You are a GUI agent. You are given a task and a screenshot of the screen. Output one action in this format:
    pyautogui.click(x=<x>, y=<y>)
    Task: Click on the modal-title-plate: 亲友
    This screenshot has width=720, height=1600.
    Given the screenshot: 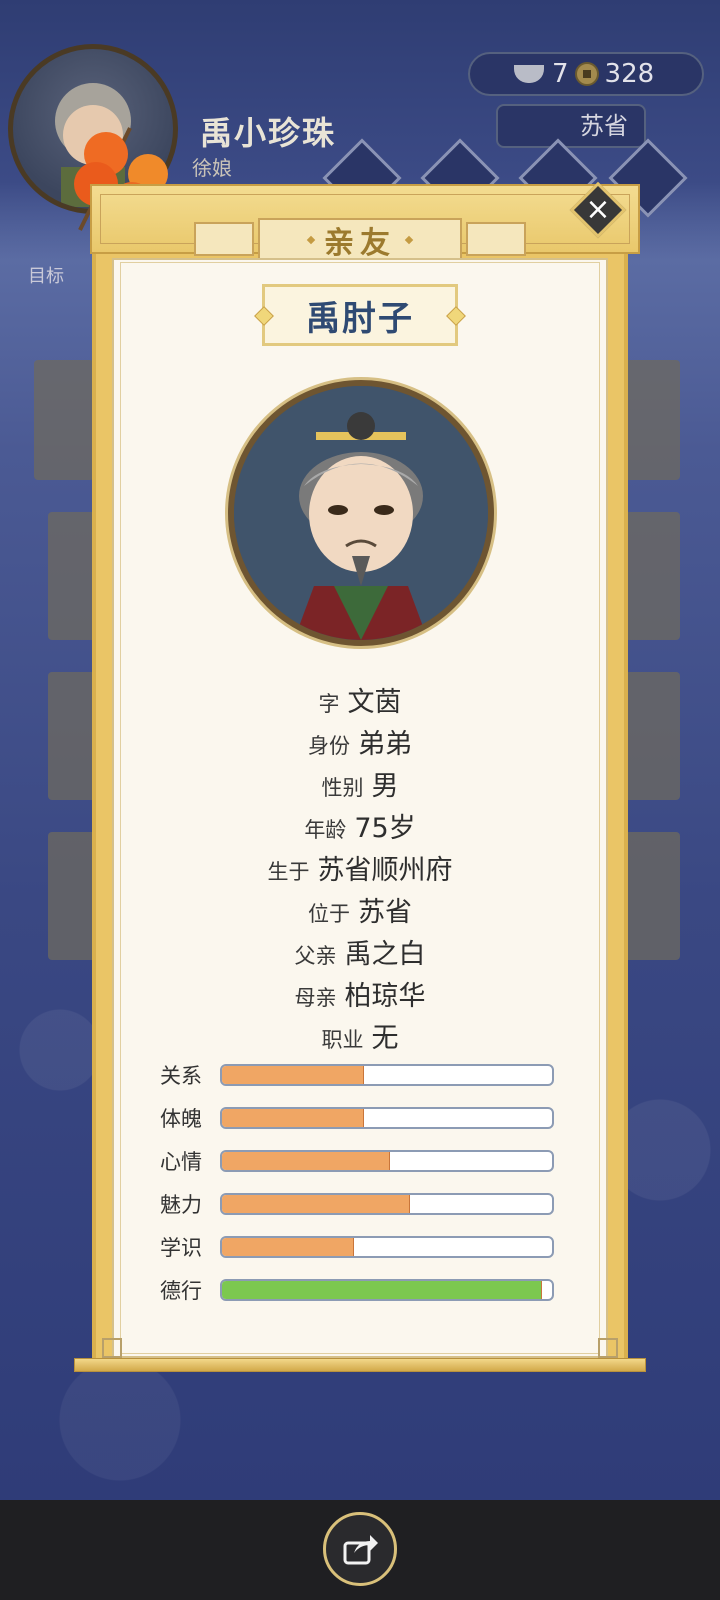 What is the action you would take?
    pyautogui.click(x=360, y=240)
    